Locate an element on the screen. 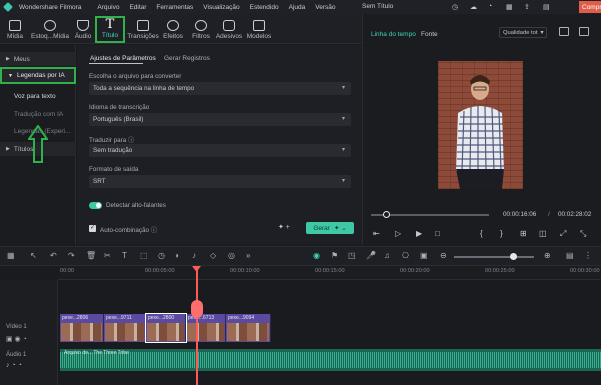  color-icon: ◑ is located at coordinates (176, 255).